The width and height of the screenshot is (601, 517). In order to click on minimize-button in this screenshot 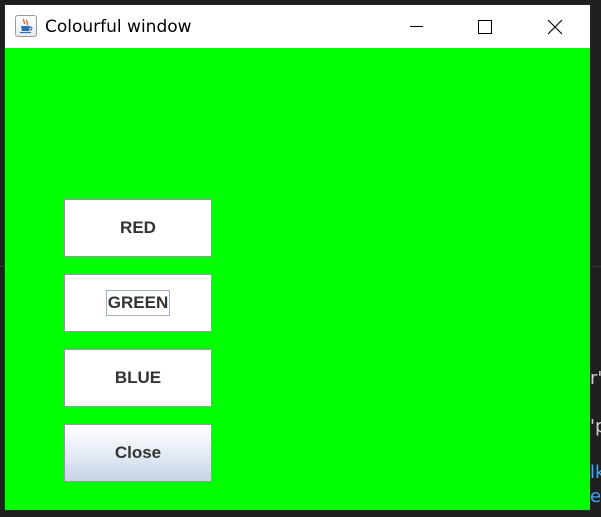, I will do `click(416, 26)`.